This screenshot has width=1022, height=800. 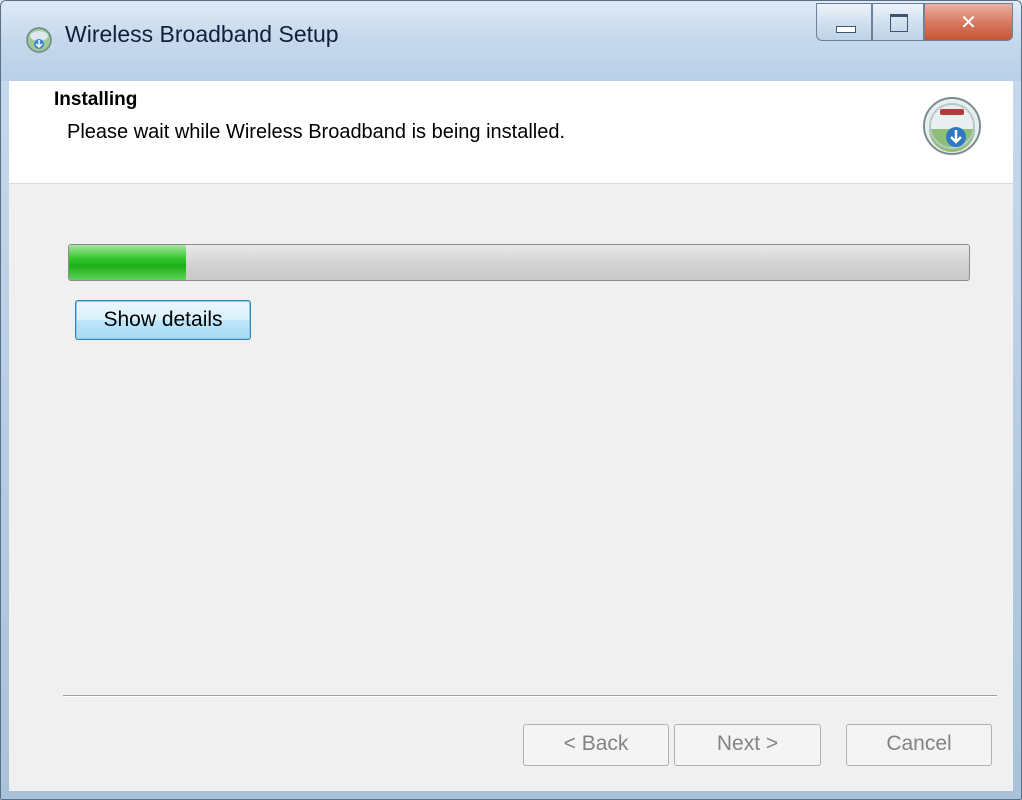 I want to click on maximize-button, so click(x=898, y=22).